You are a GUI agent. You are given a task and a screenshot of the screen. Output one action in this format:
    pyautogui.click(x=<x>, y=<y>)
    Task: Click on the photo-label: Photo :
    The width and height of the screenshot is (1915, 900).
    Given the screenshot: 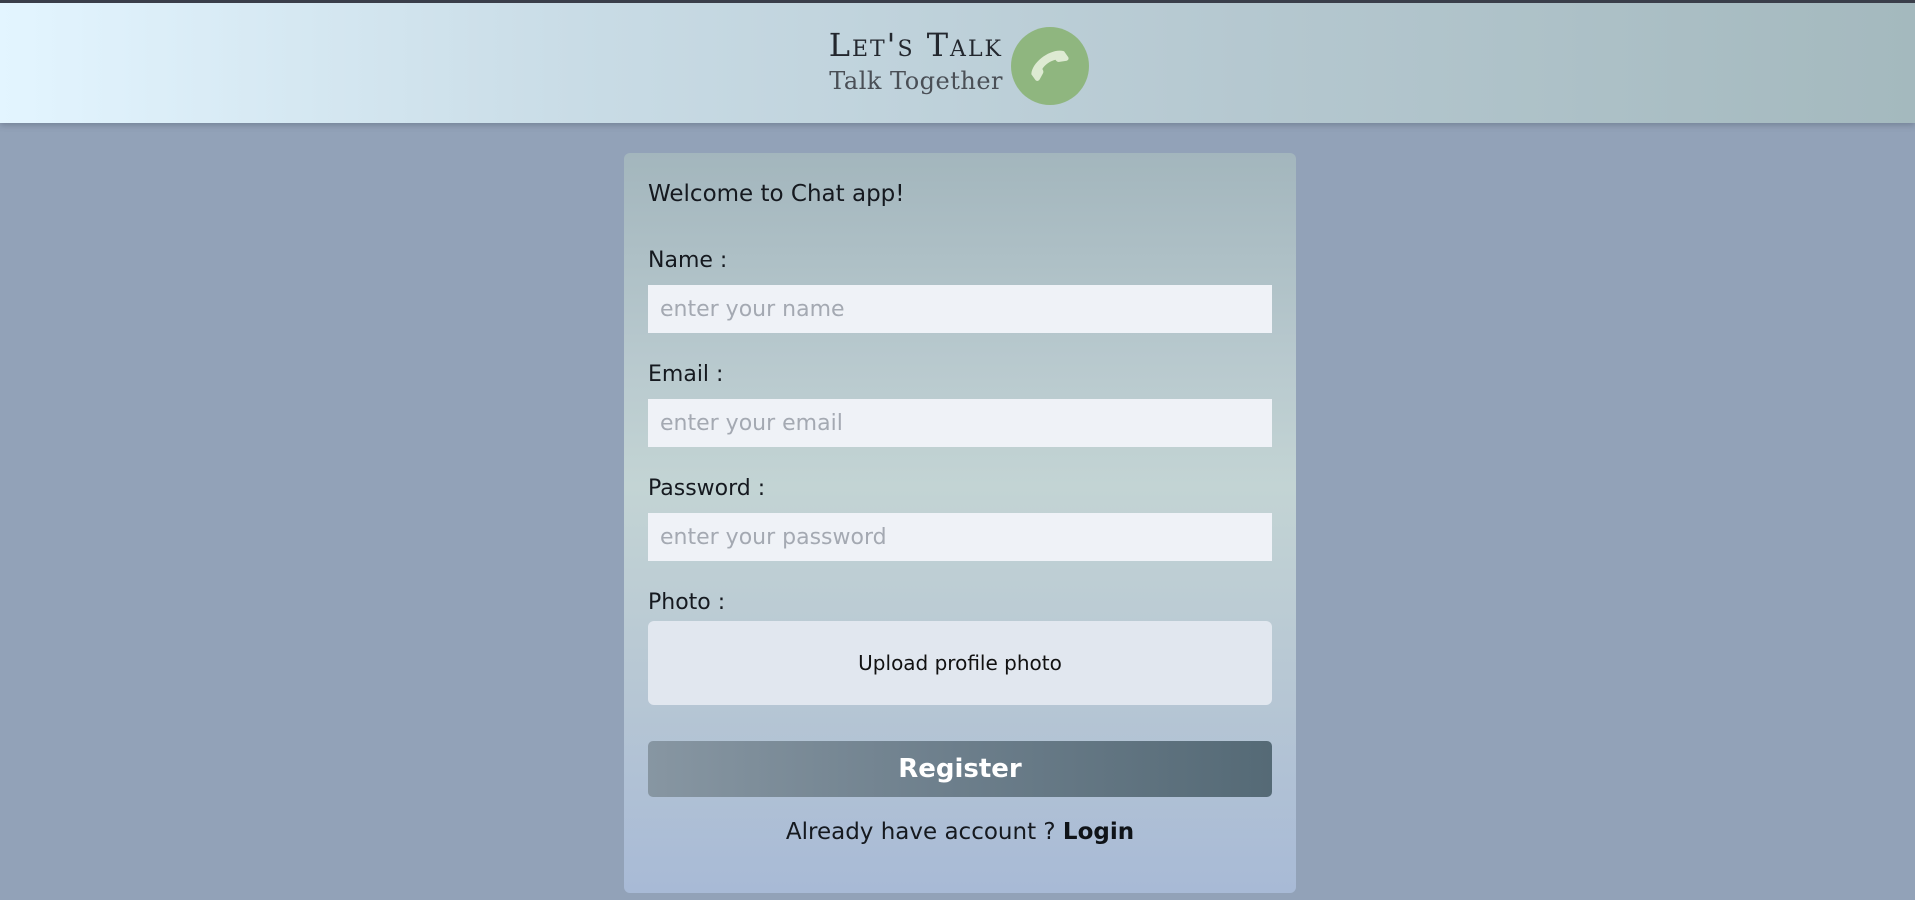 What is the action you would take?
    pyautogui.click(x=687, y=602)
    